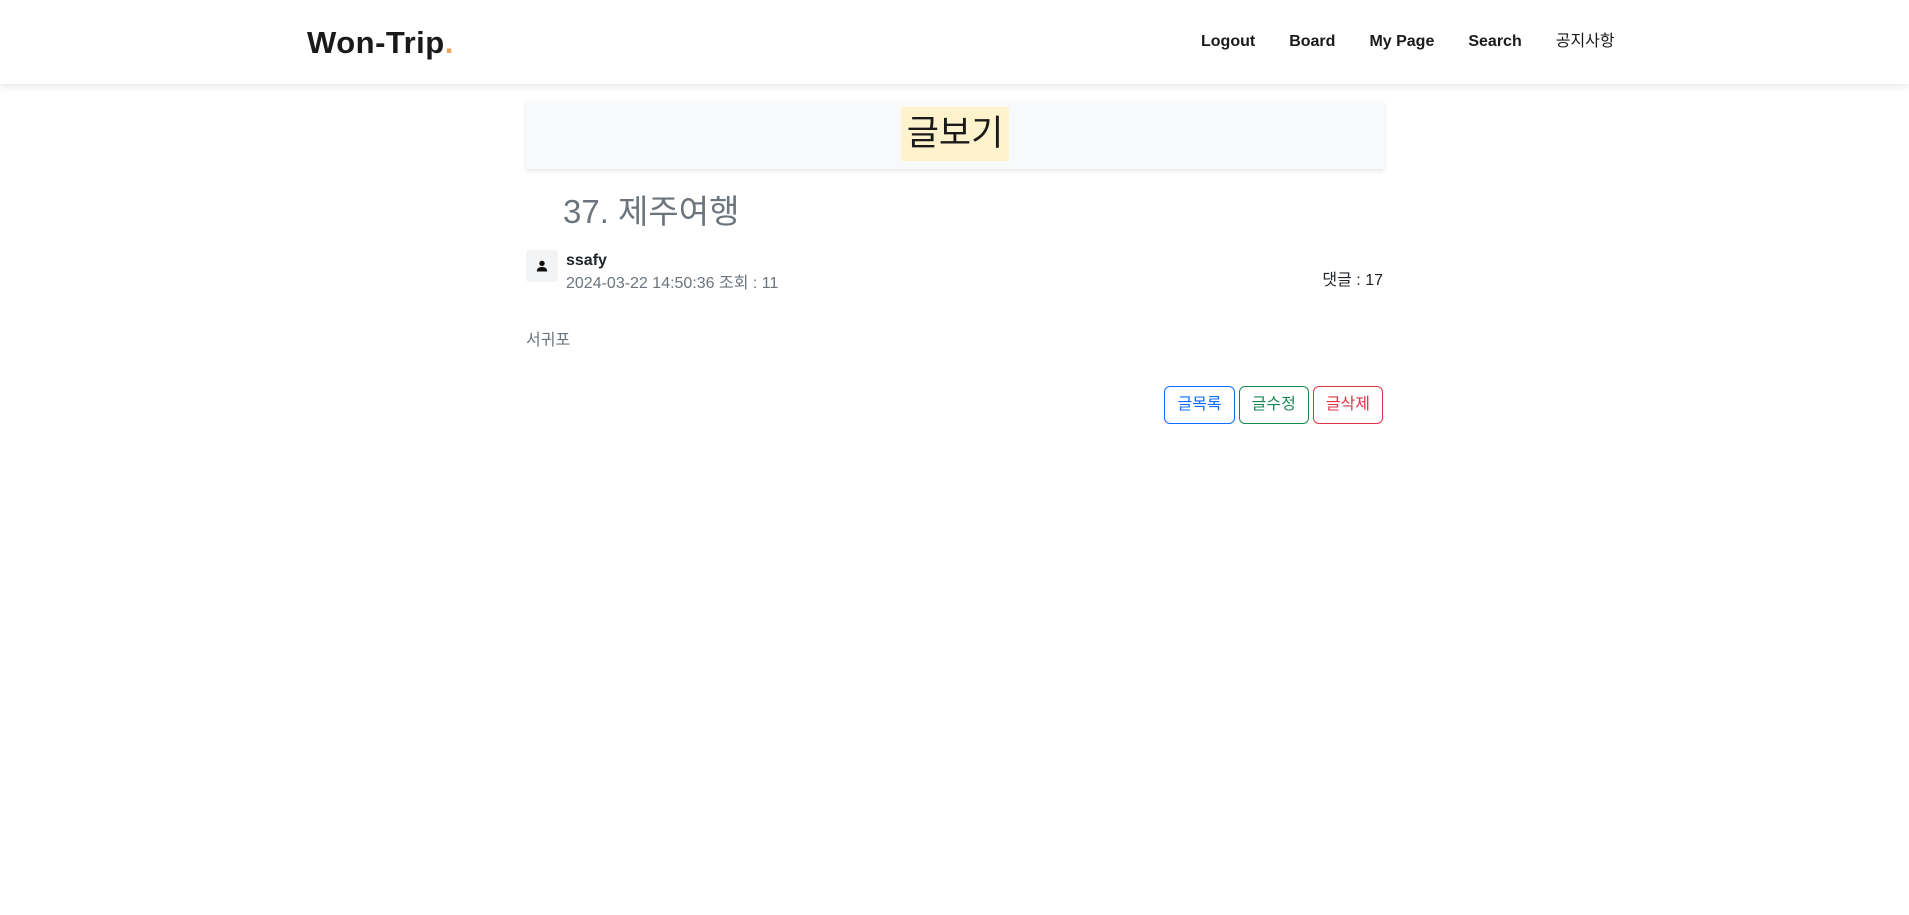 This screenshot has height=915, width=1909. Describe the element at coordinates (651, 211) in the screenshot. I see `post-title: 37. 제주여행` at that location.